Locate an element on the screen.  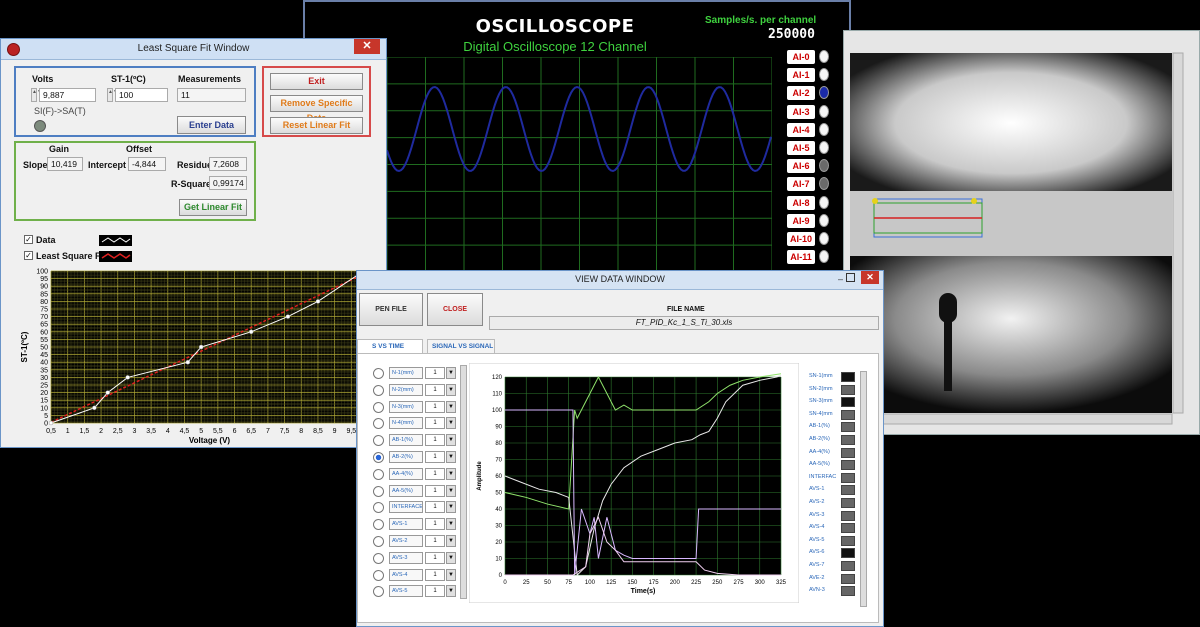
samples-value: 250000 is located at coordinates (791, 34).